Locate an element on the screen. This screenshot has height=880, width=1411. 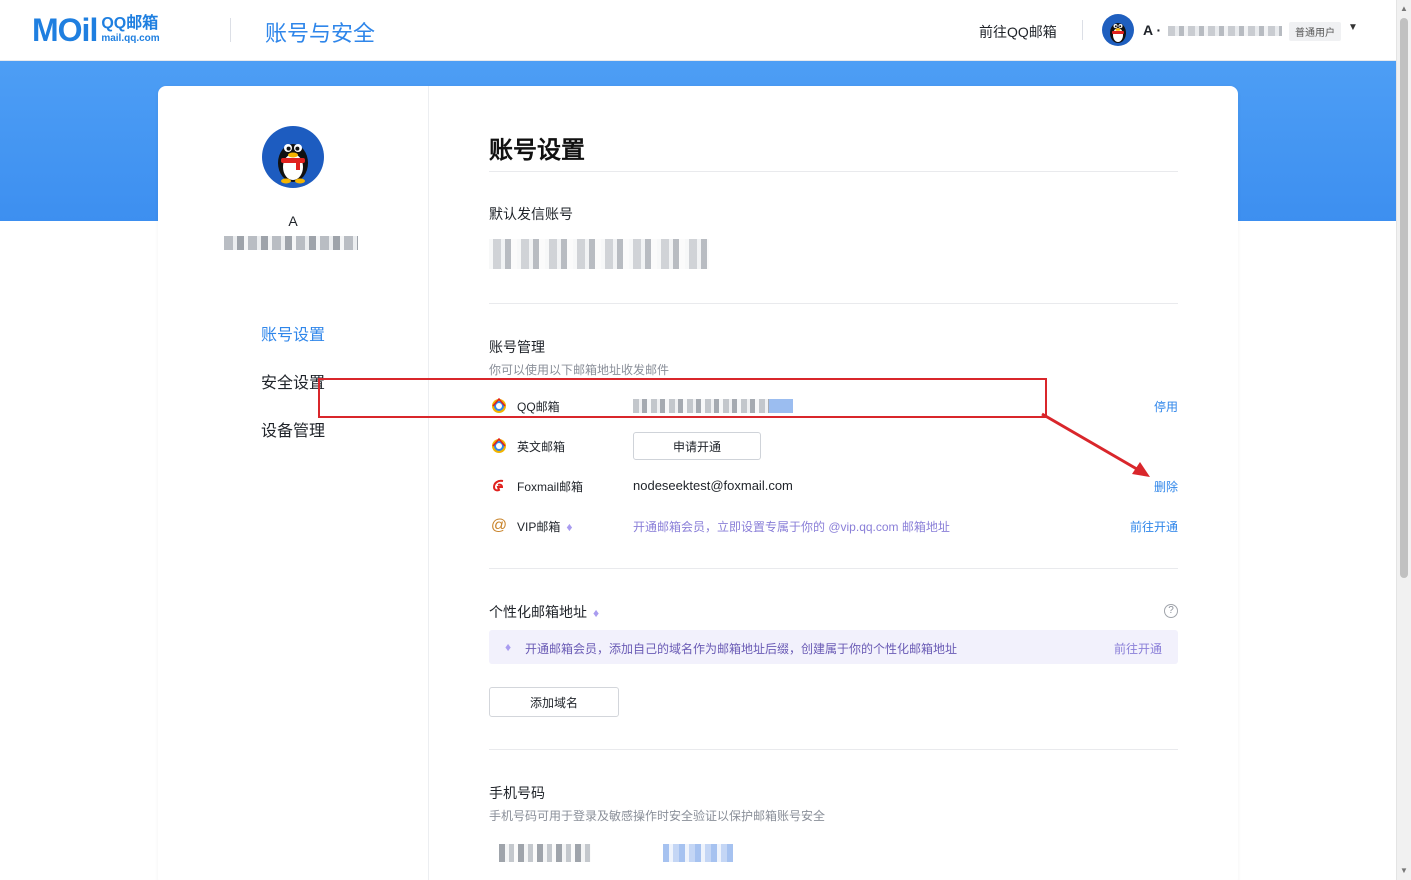
profile-email-redacted is located at coordinates (291, 243).